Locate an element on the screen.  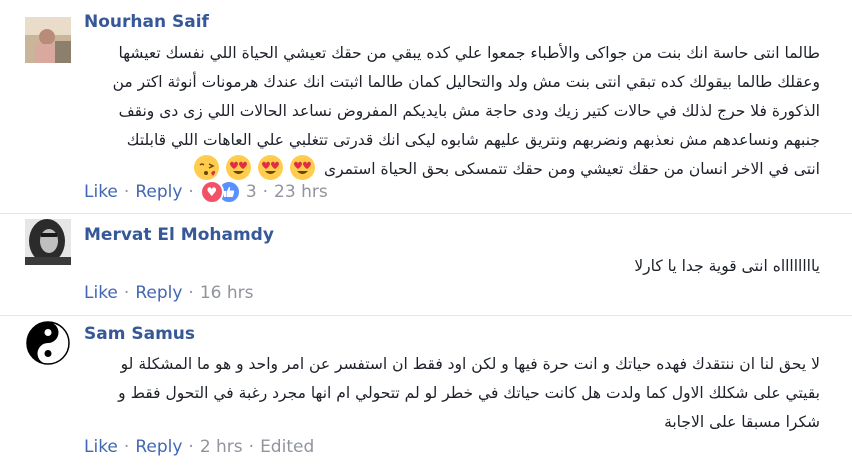
comment-actions: Like · Reply · ♥ 3 · 23 hrs is located at coordinates (206, 192).